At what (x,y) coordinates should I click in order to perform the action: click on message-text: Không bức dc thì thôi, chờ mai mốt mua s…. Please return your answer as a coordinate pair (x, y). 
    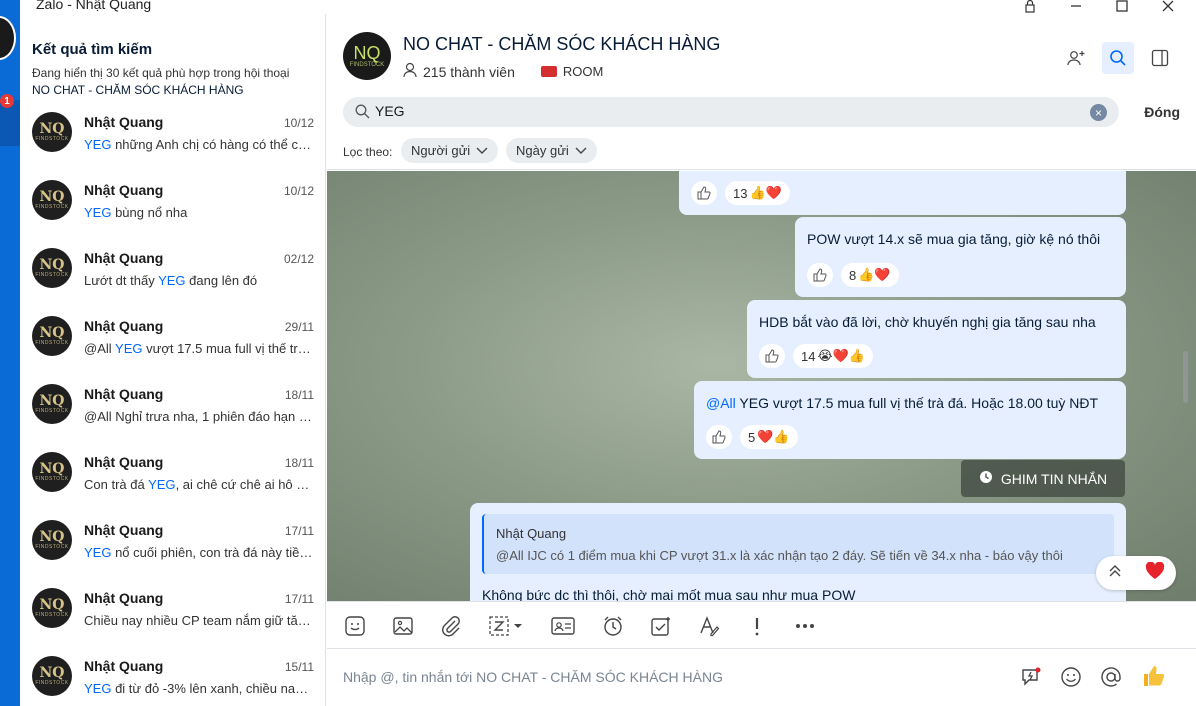
    Looking at the image, I should click on (669, 594).